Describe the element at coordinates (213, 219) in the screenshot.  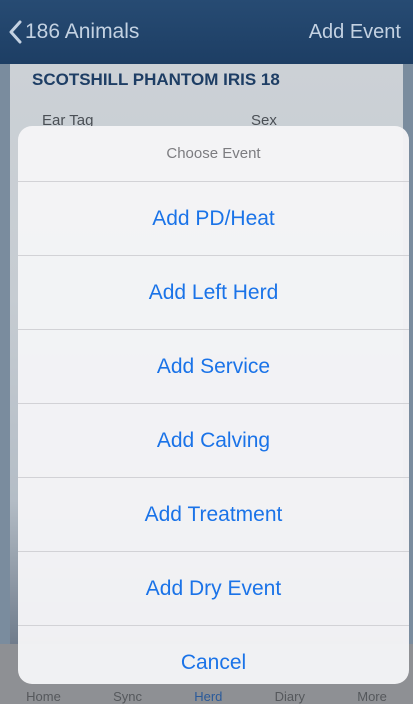
I see `add-pd-heat-button: Add PD/Heat` at that location.